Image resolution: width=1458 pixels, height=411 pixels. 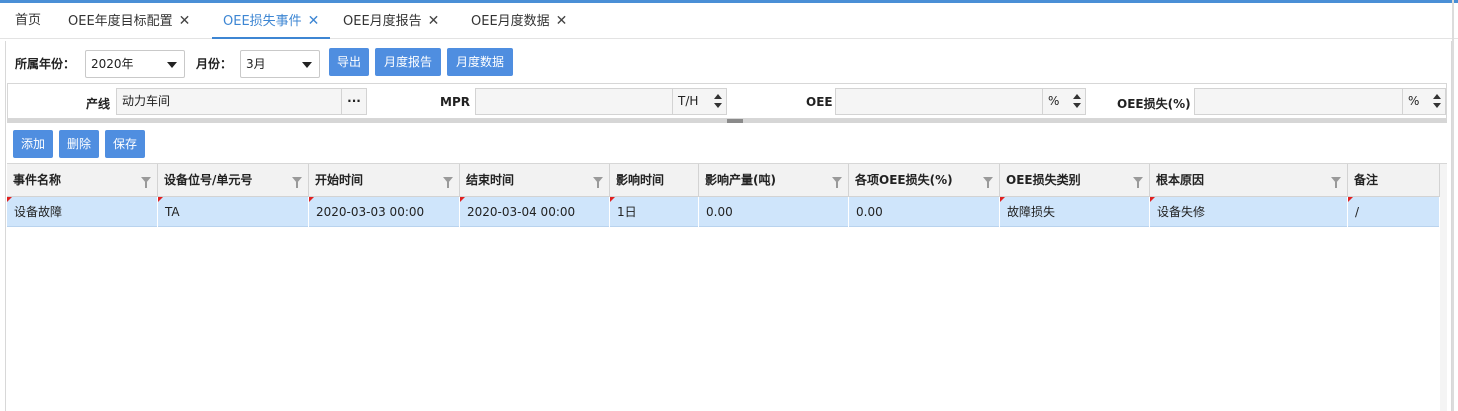 What do you see at coordinates (135, 64) in the screenshot?
I see `year-select: 2020年` at bounding box center [135, 64].